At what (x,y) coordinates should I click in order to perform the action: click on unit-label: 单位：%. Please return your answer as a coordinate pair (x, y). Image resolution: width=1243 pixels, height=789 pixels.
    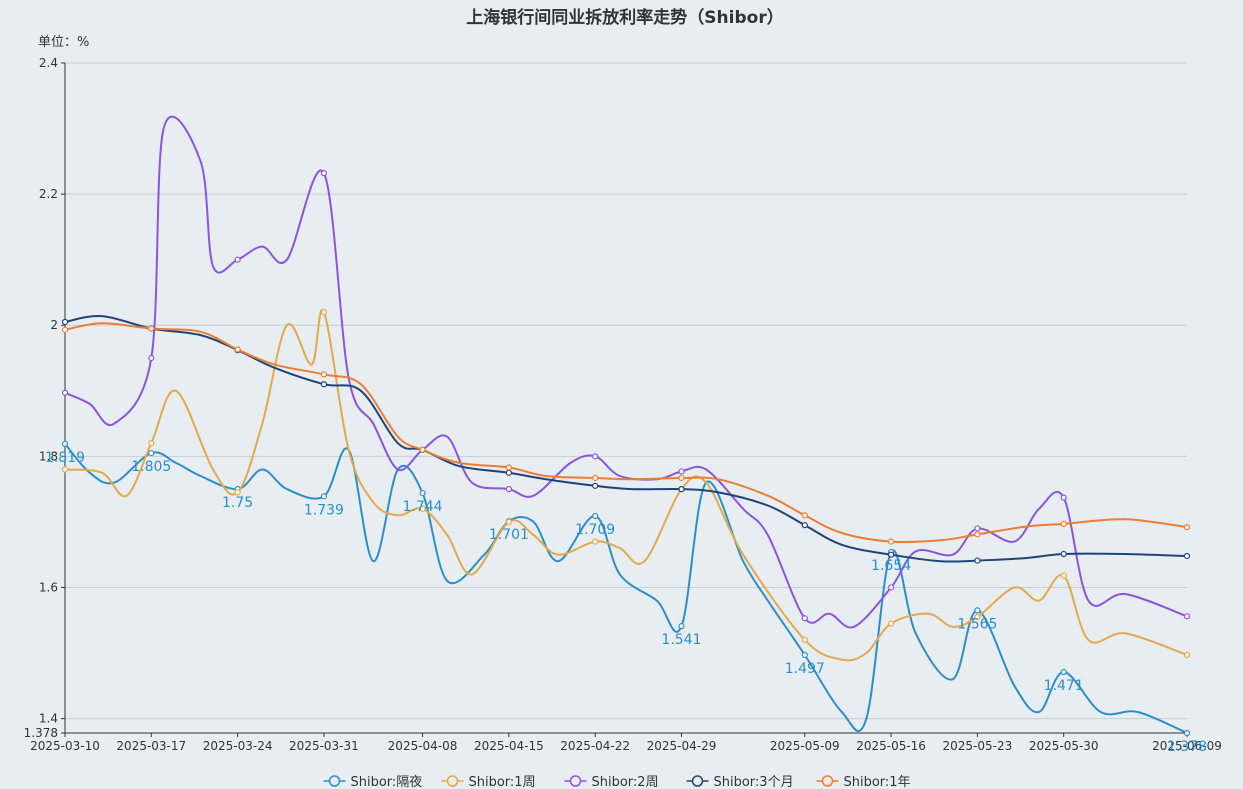
    Looking at the image, I should click on (63, 42).